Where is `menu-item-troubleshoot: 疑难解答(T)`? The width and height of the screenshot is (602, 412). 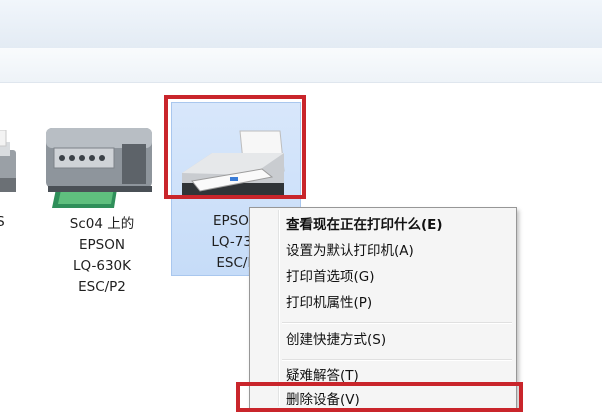 menu-item-troubleshoot: 疑难解答(T) is located at coordinates (322, 376).